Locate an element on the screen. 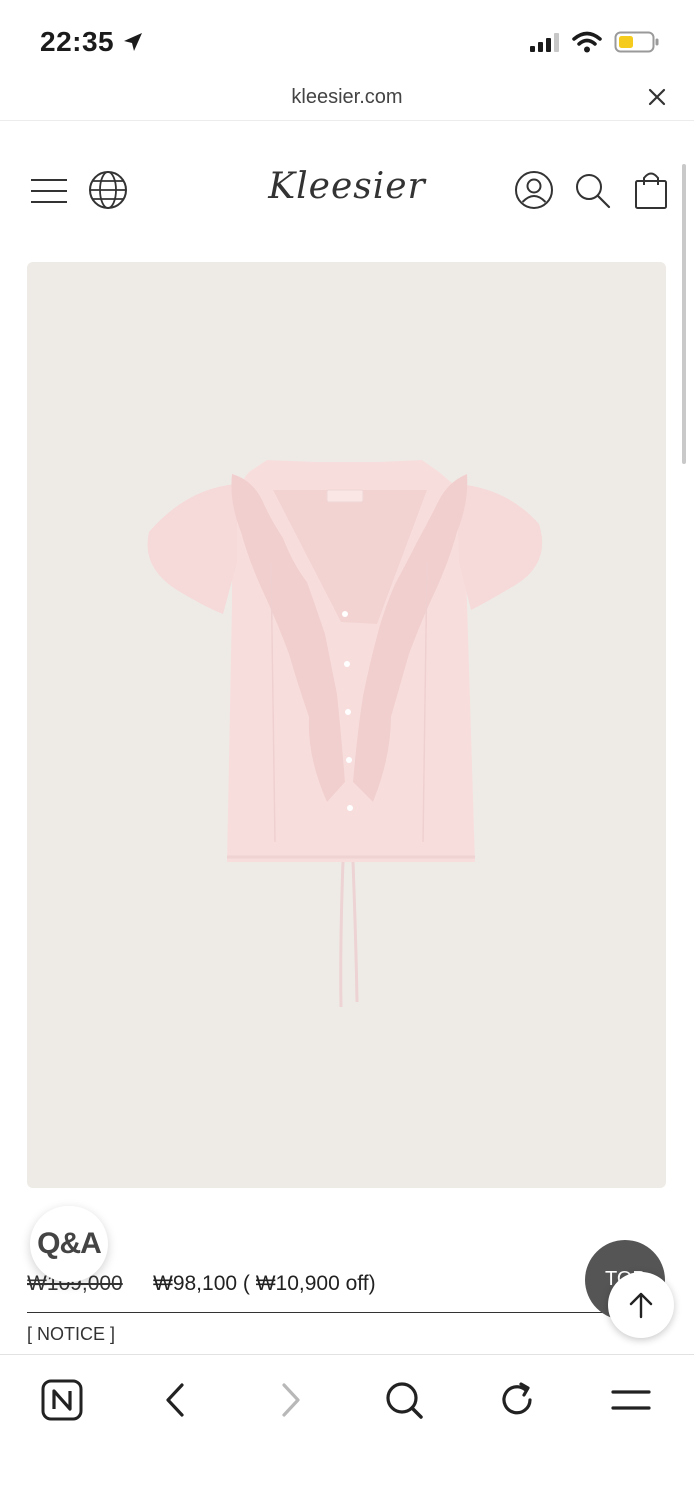 The width and height of the screenshot is (694, 1501). account-icon is located at coordinates (534, 190).